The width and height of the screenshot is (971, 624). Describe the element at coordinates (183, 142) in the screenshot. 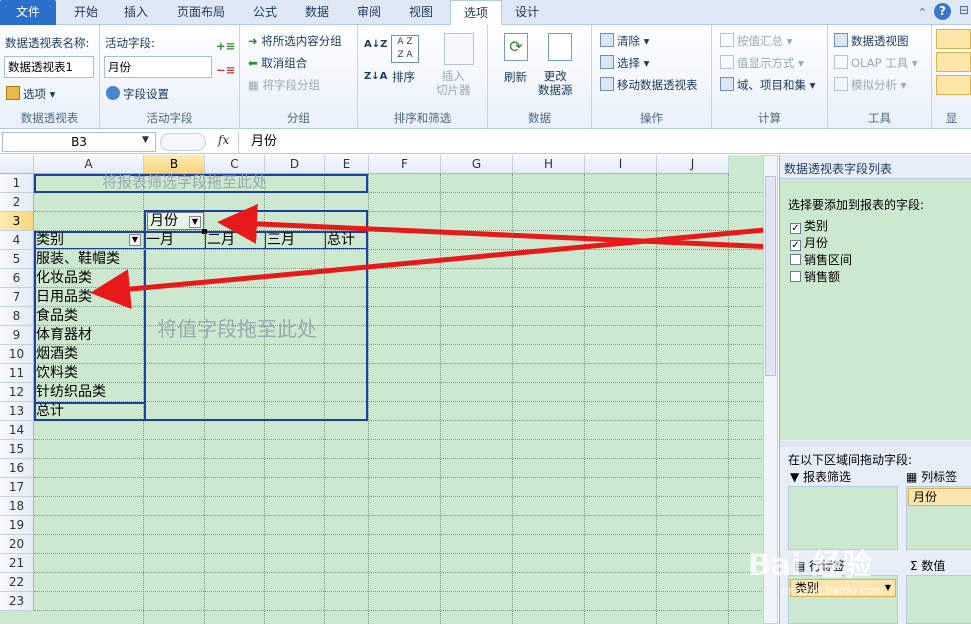

I see `formula-resize-handle` at that location.